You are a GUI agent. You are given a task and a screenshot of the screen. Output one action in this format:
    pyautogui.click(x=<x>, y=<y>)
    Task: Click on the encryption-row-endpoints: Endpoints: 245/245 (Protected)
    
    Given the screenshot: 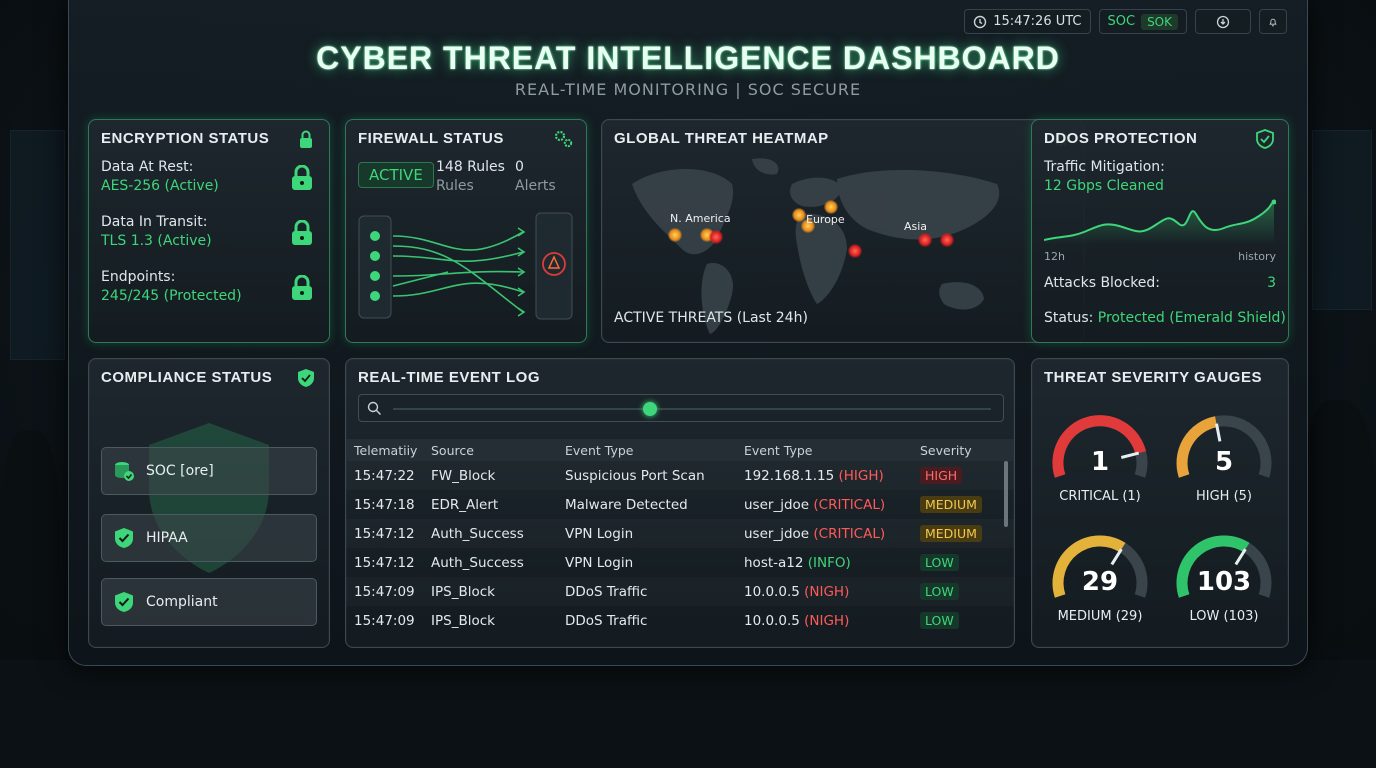 What is the action you would take?
    pyautogui.click(x=171, y=287)
    